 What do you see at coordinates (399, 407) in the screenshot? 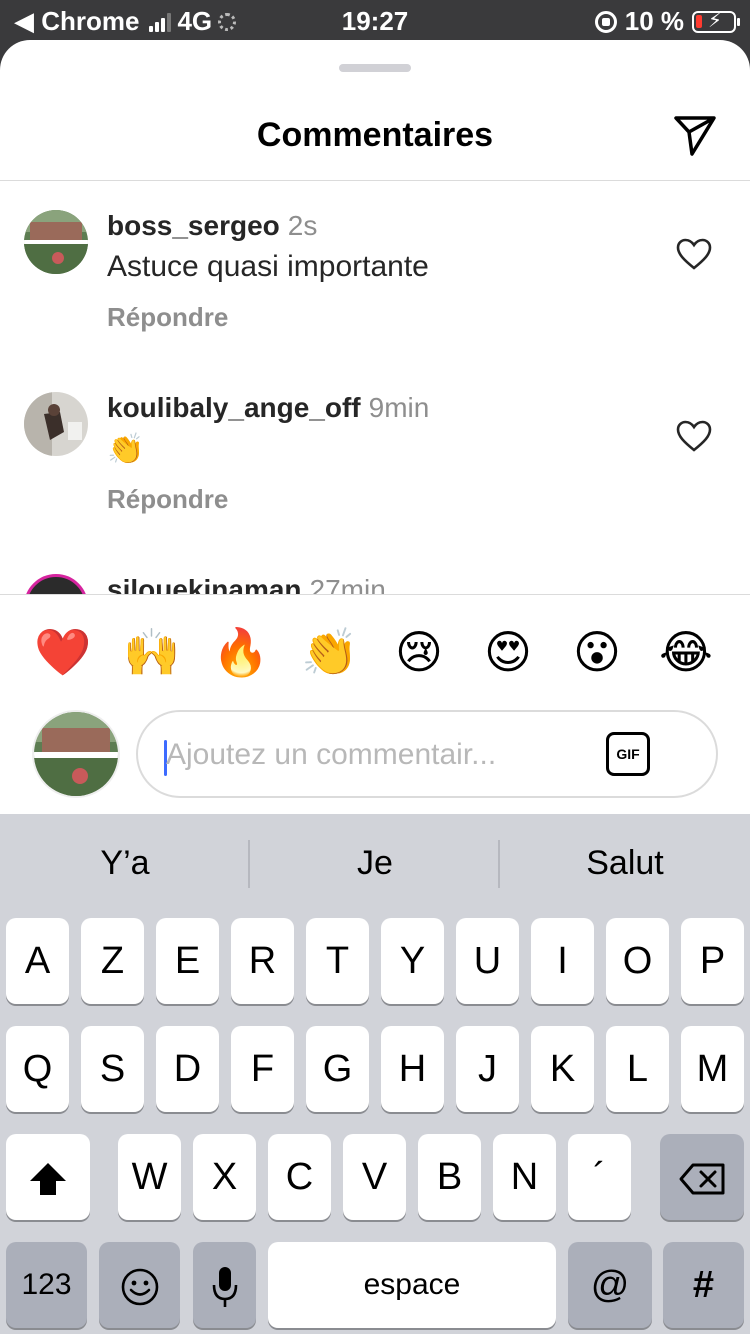
I see `comment-time: 9min` at bounding box center [399, 407].